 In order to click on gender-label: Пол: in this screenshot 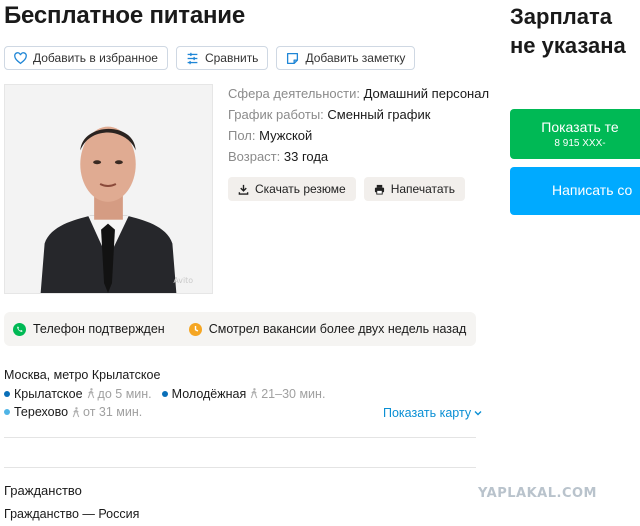, I will do `click(242, 135)`.